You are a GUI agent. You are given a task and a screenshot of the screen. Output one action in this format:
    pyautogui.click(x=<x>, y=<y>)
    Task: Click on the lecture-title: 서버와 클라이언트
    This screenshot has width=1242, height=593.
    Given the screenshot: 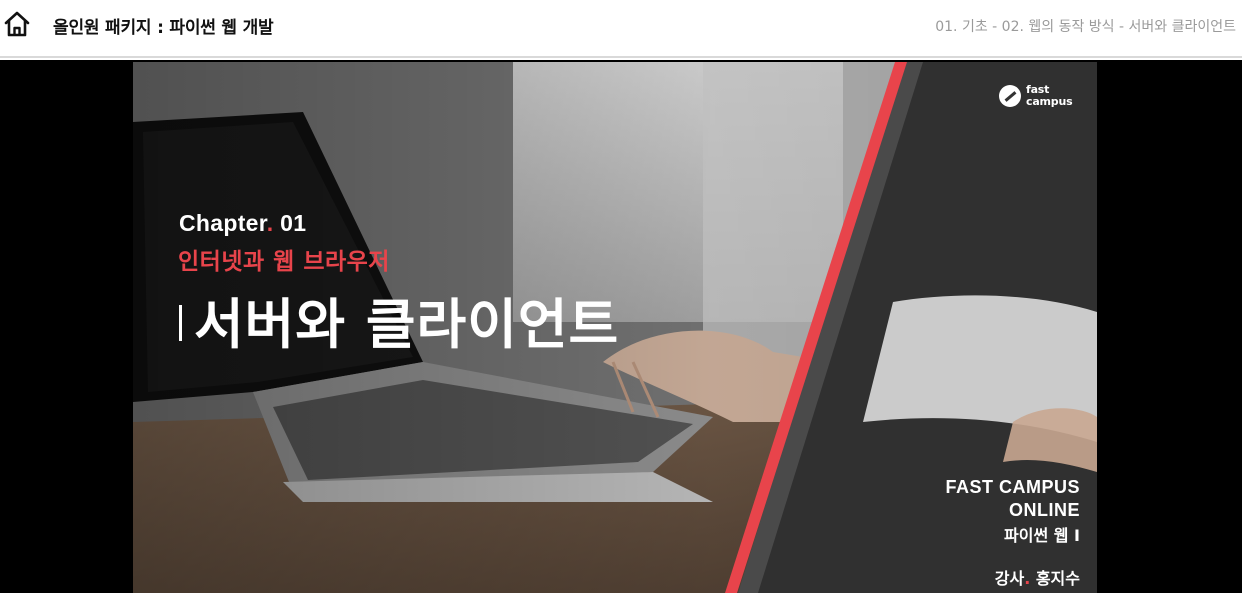 What is the action you would take?
    pyautogui.click(x=399, y=319)
    